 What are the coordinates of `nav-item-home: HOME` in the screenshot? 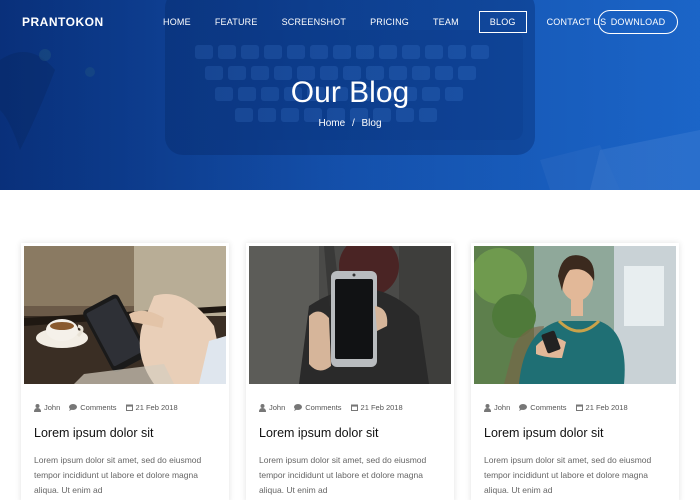 It's located at (177, 22).